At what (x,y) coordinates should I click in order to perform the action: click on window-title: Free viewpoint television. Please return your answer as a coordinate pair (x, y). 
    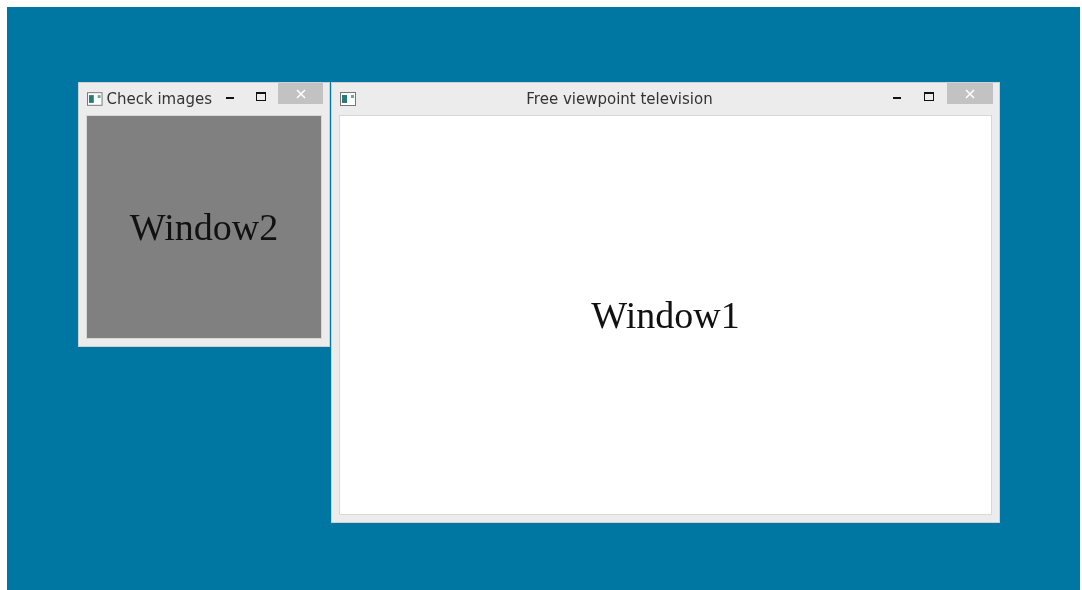
    Looking at the image, I should click on (619, 99).